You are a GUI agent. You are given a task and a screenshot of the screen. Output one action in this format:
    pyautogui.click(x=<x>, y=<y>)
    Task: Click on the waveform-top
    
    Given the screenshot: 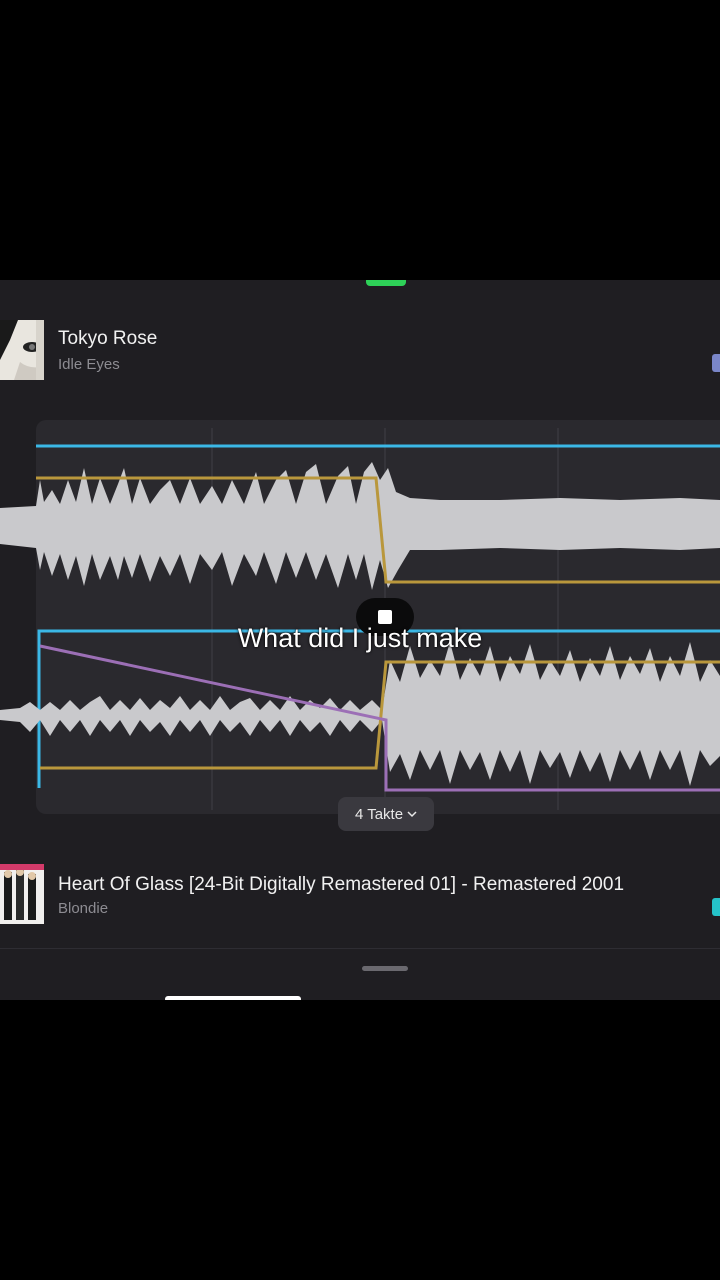 What is the action you would take?
    pyautogui.click(x=360, y=526)
    